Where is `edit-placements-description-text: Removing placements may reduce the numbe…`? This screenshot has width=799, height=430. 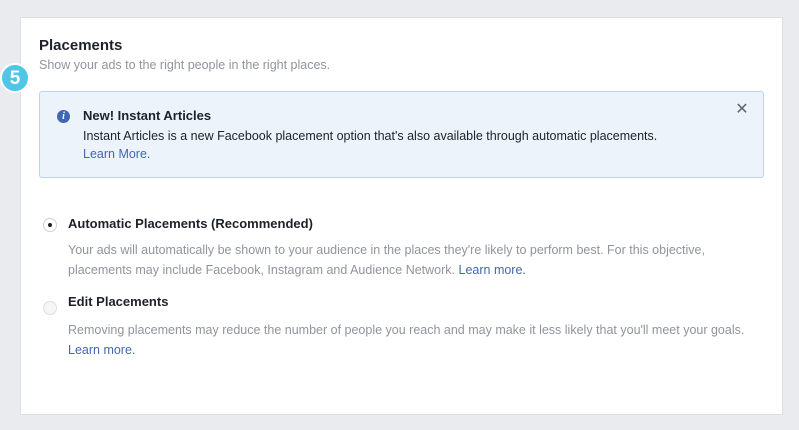 edit-placements-description-text: Removing placements may reduce the numbe… is located at coordinates (406, 330).